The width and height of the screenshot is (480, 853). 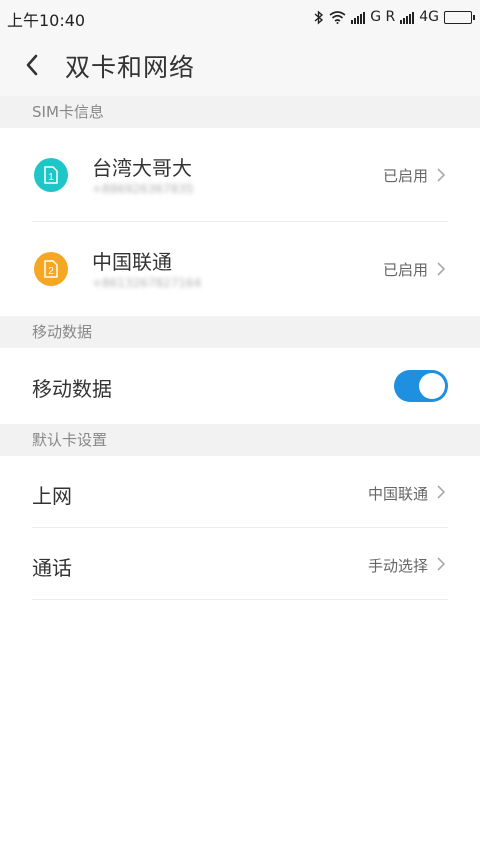 I want to click on row-value: 中国联通, so click(x=397, y=494).